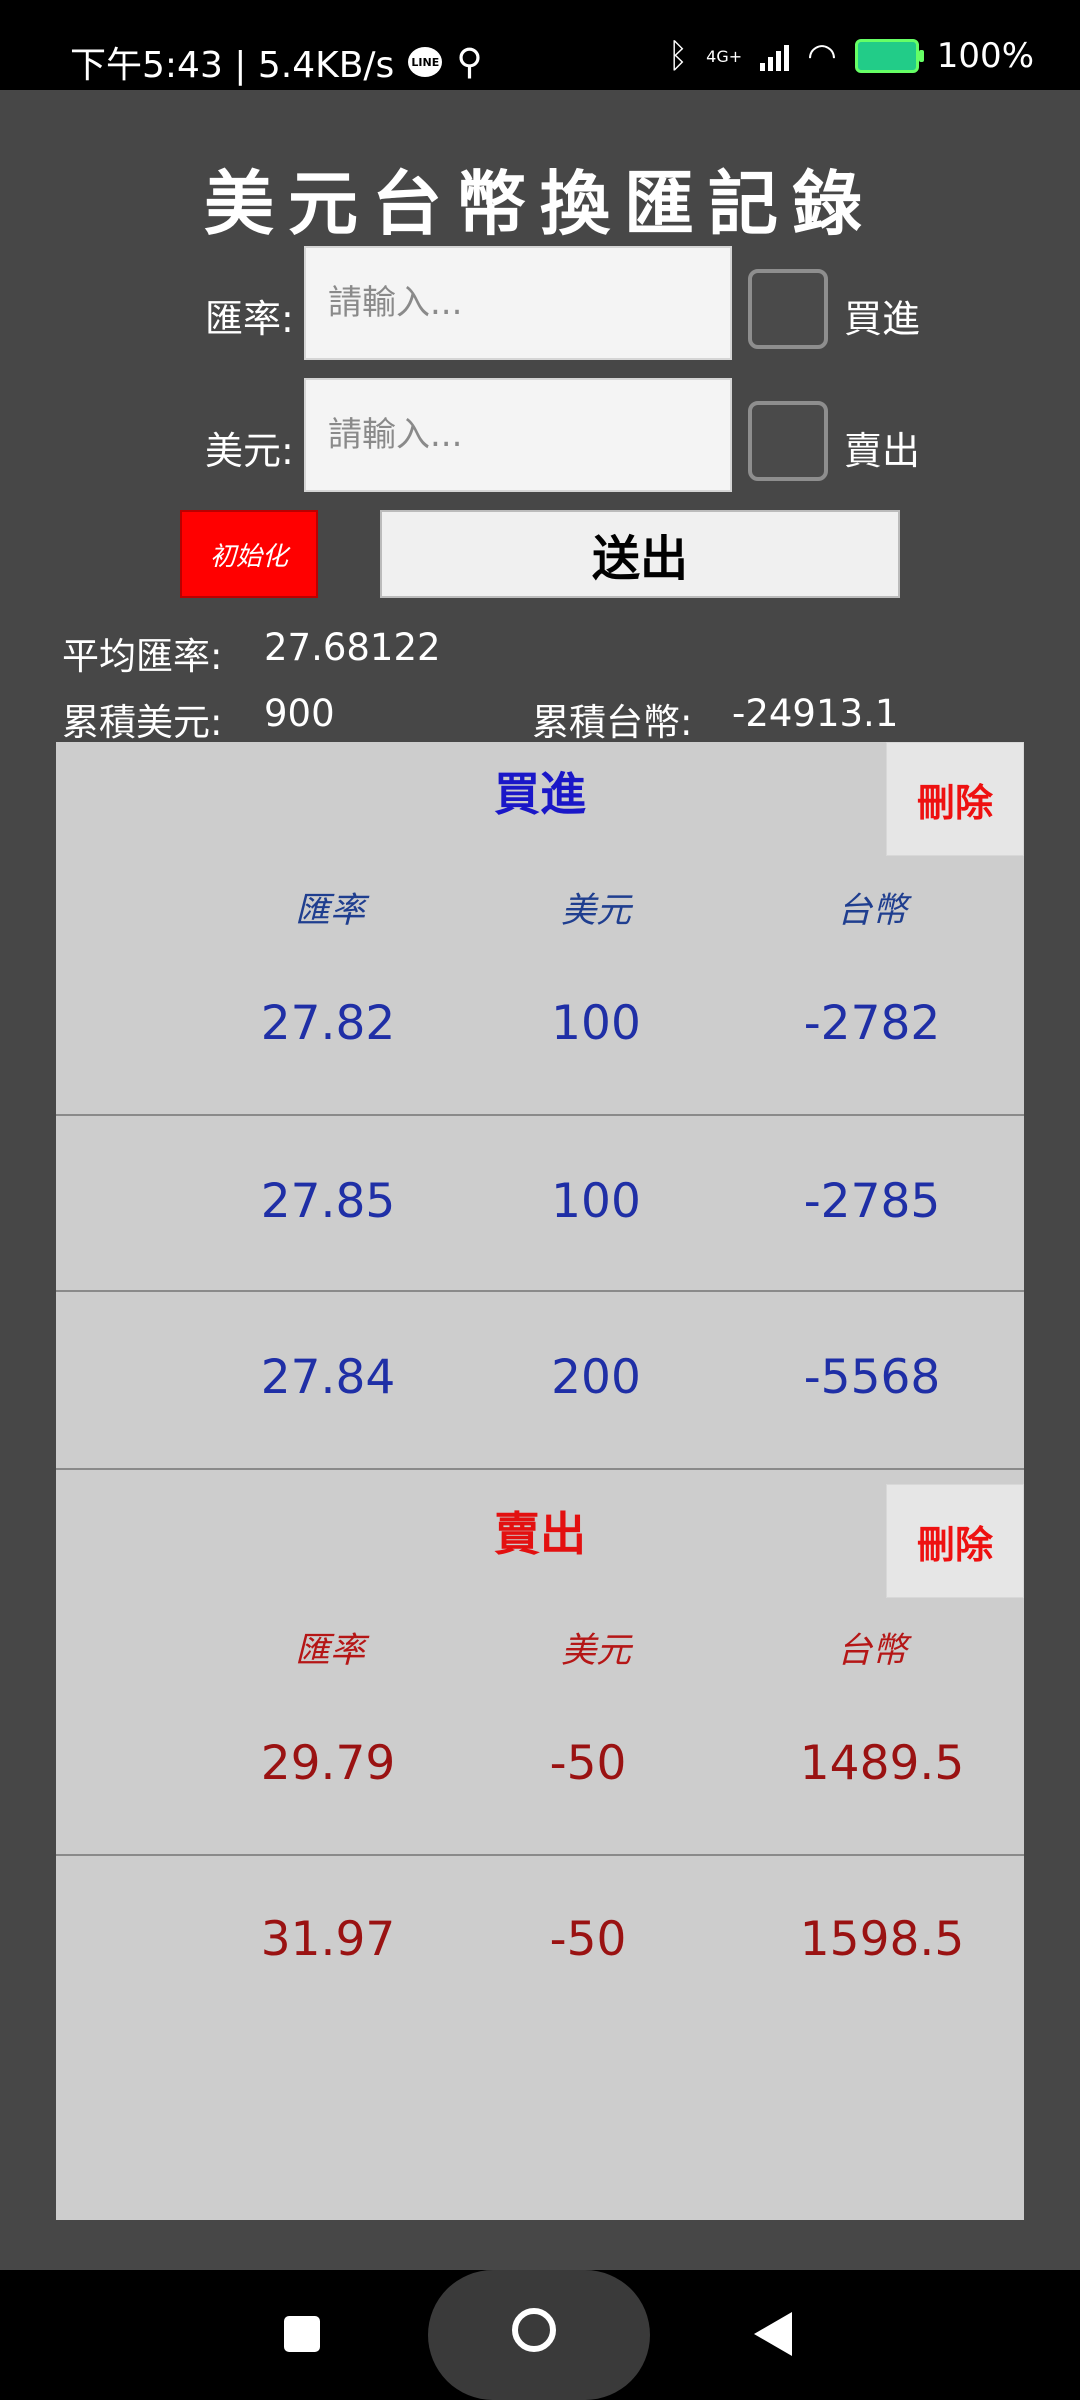 This screenshot has height=2400, width=1080. What do you see at coordinates (872, 1377) in the screenshot?
I see `buy-twd-cell: -5568` at bounding box center [872, 1377].